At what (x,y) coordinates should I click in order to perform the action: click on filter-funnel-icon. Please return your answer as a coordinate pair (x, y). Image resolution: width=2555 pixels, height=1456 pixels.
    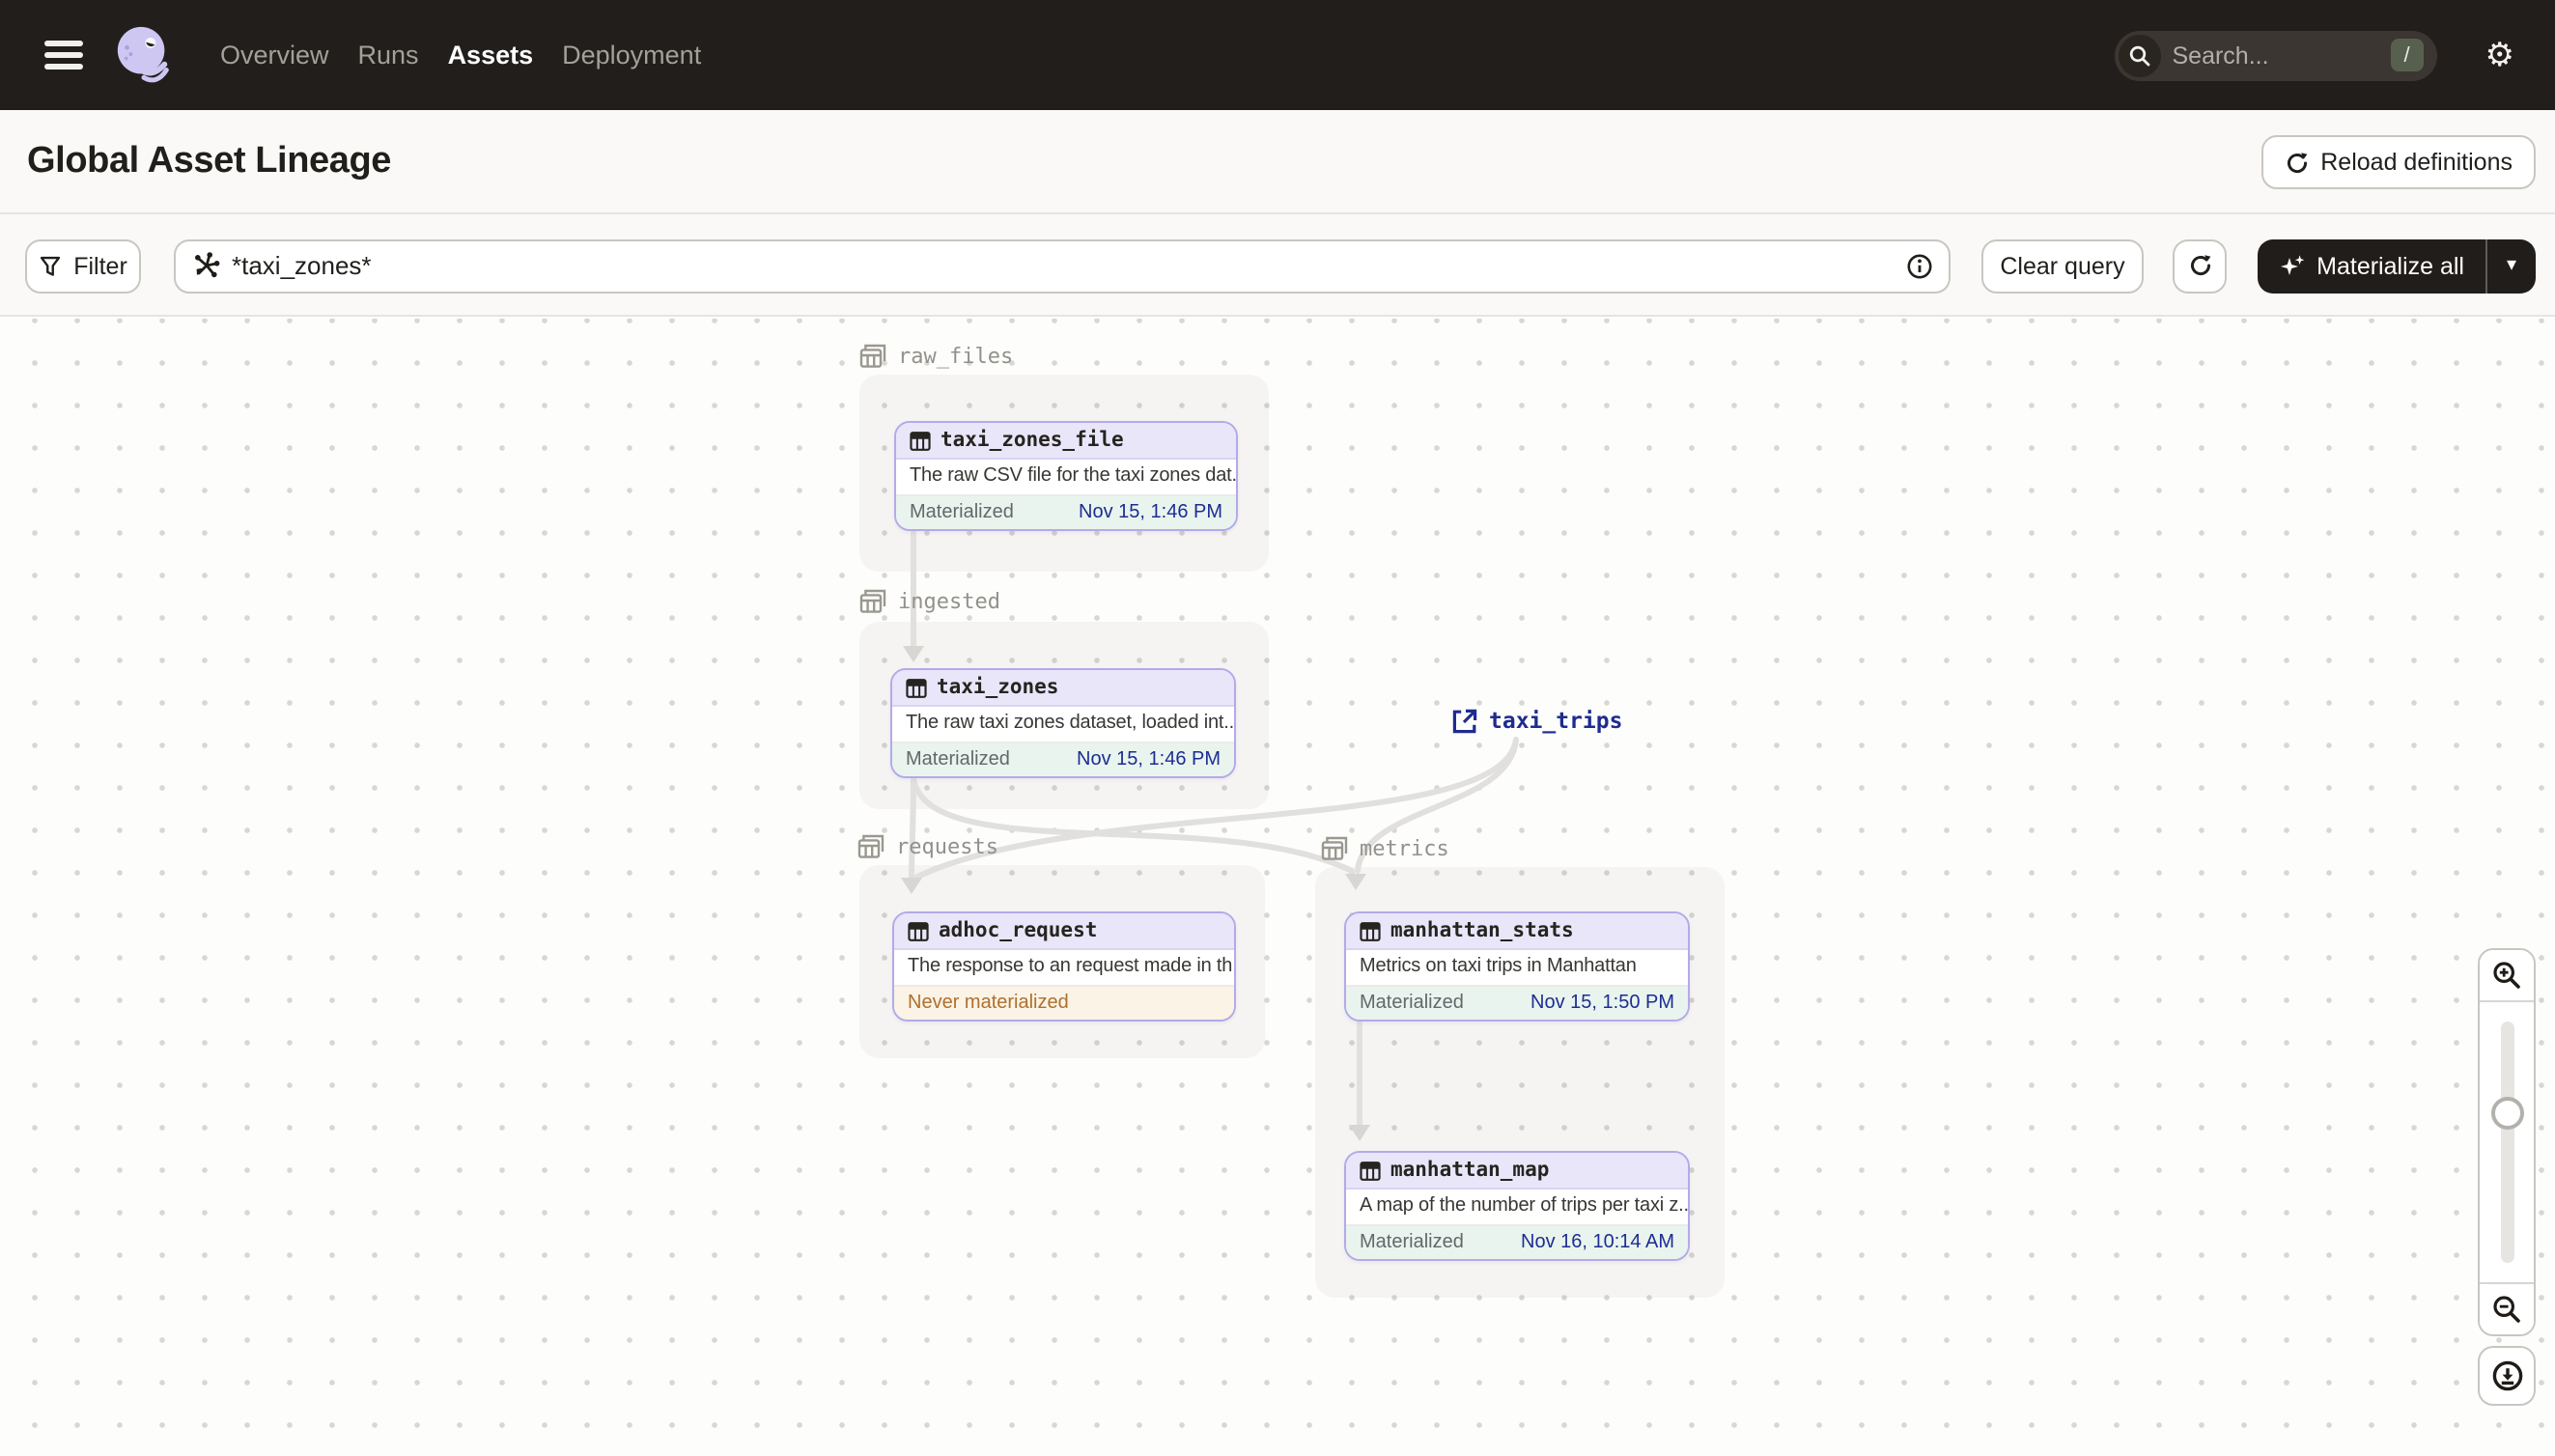
    Looking at the image, I should click on (51, 265).